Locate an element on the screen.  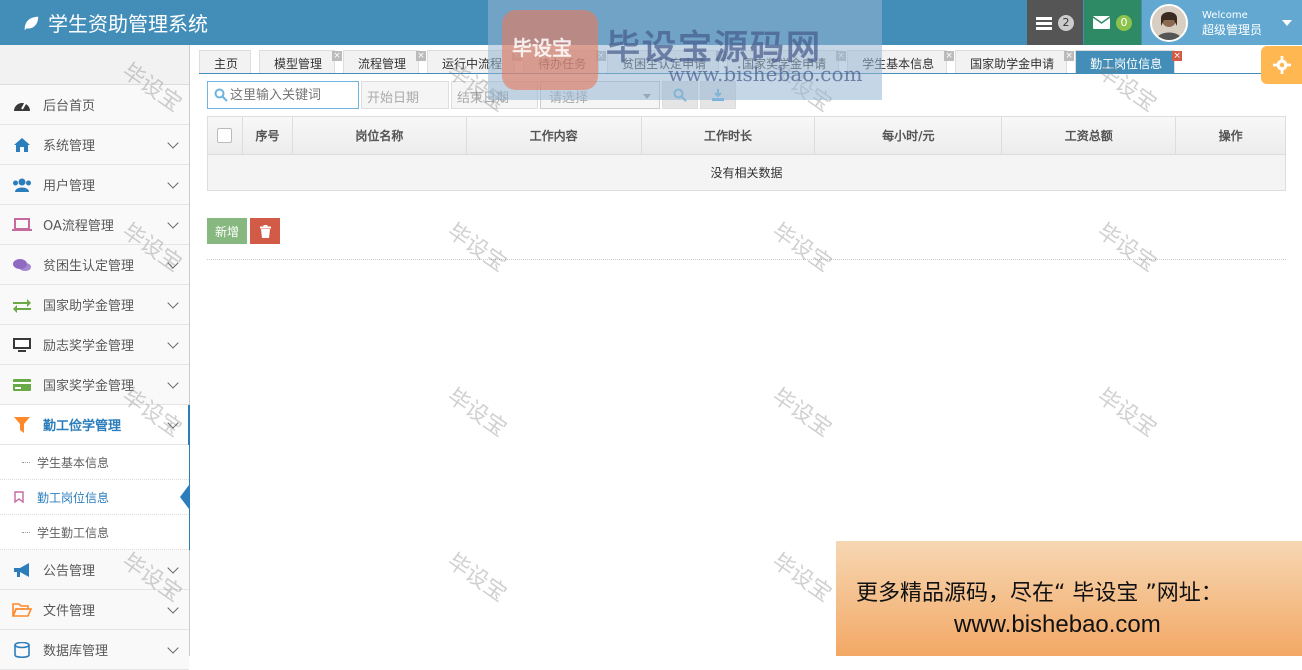
add-button: 新增 is located at coordinates (227, 231).